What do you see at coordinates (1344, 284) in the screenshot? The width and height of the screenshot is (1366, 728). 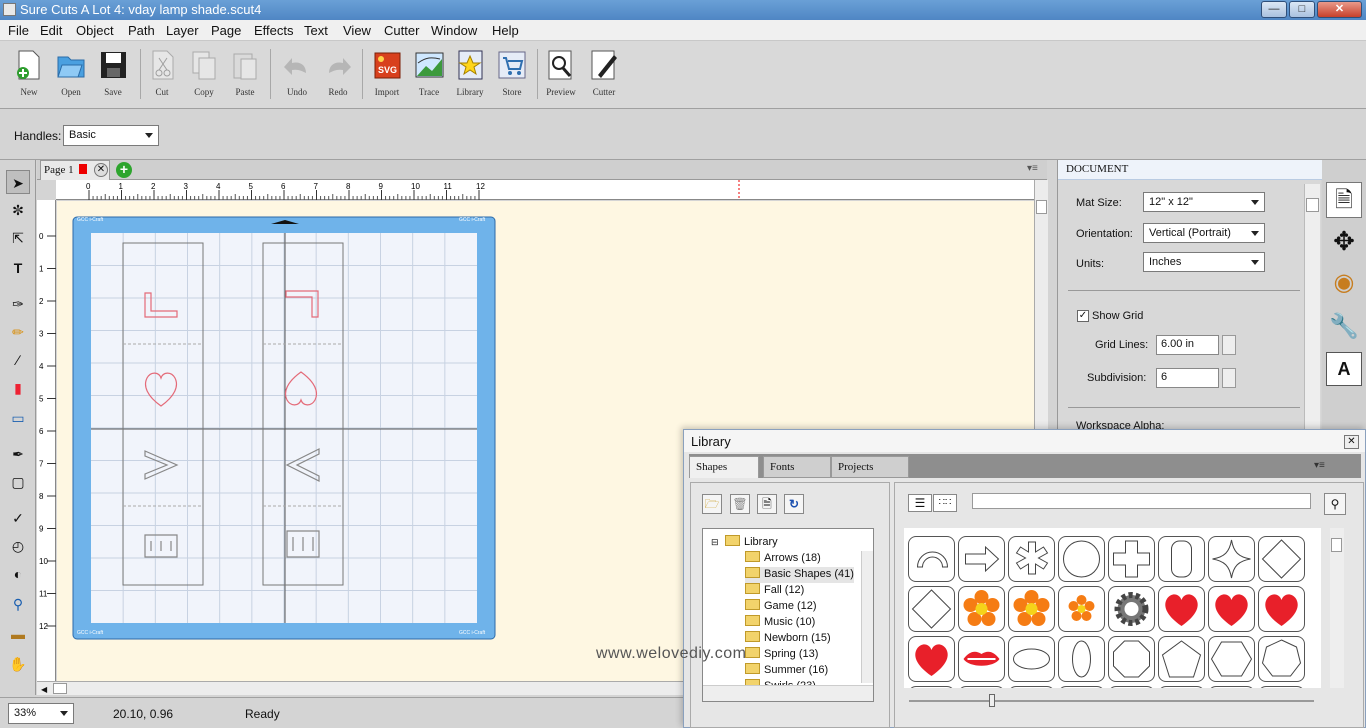 I see `palette-icon: ◉` at bounding box center [1344, 284].